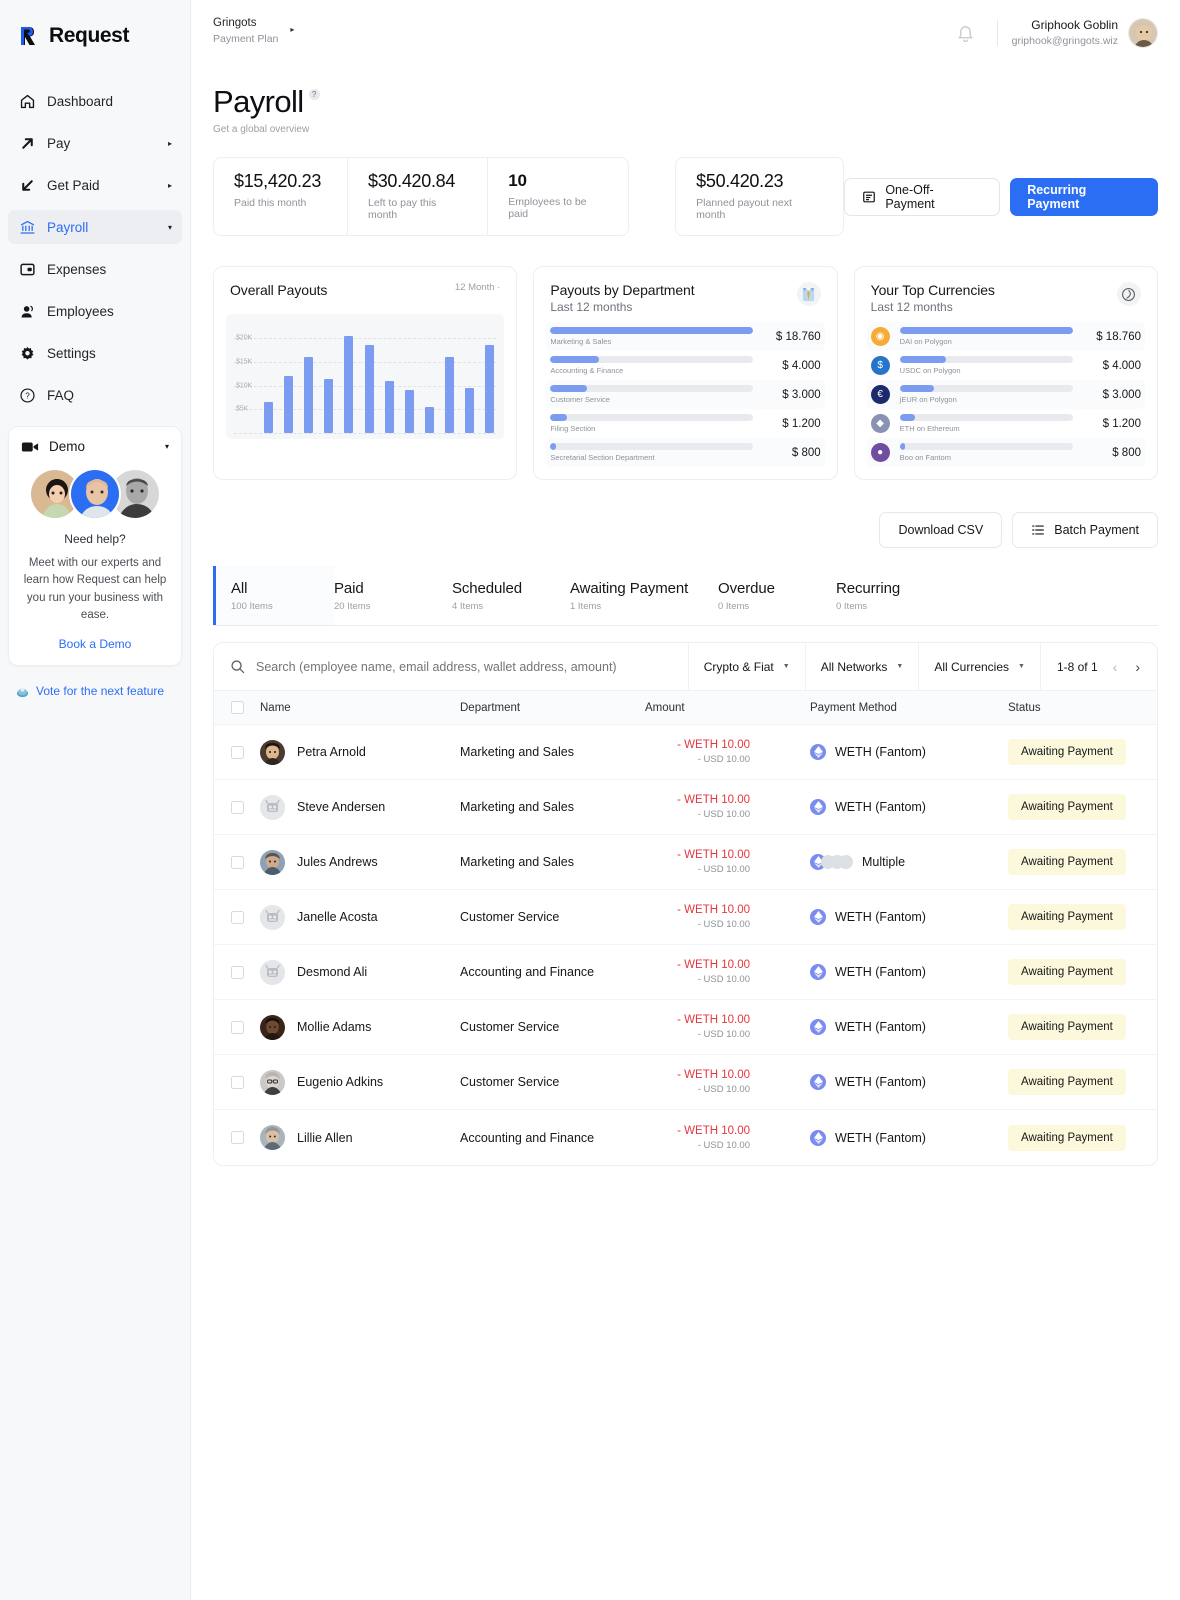  What do you see at coordinates (95, 101) in the screenshot?
I see `sidebar-item-dashboard: Dashboard` at bounding box center [95, 101].